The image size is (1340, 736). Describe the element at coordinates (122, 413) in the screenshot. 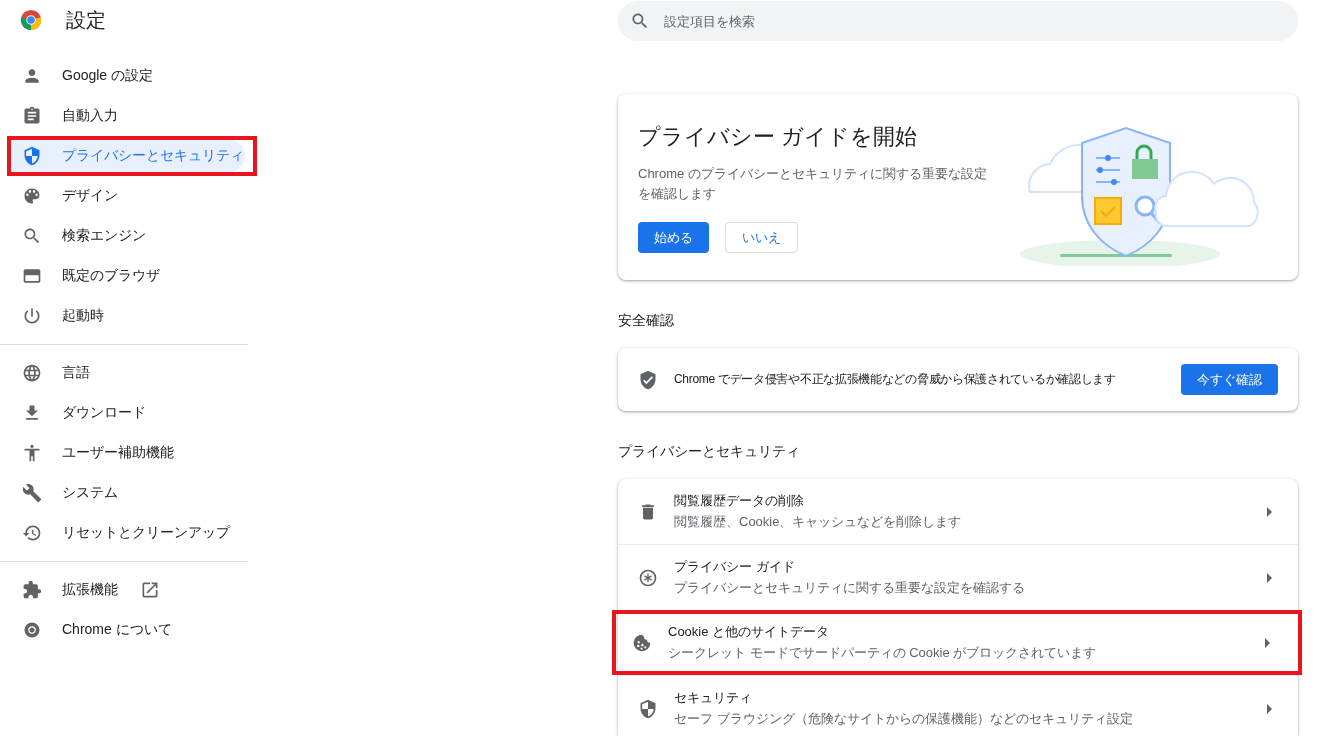

I see `sidebar-item: ダウンロード` at that location.